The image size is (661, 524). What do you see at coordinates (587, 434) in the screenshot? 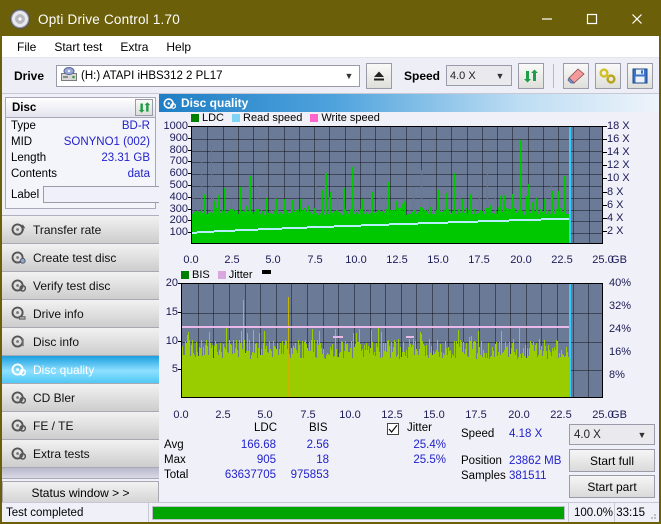
I see `test-speed-value: 4.0 X` at bounding box center [587, 434].